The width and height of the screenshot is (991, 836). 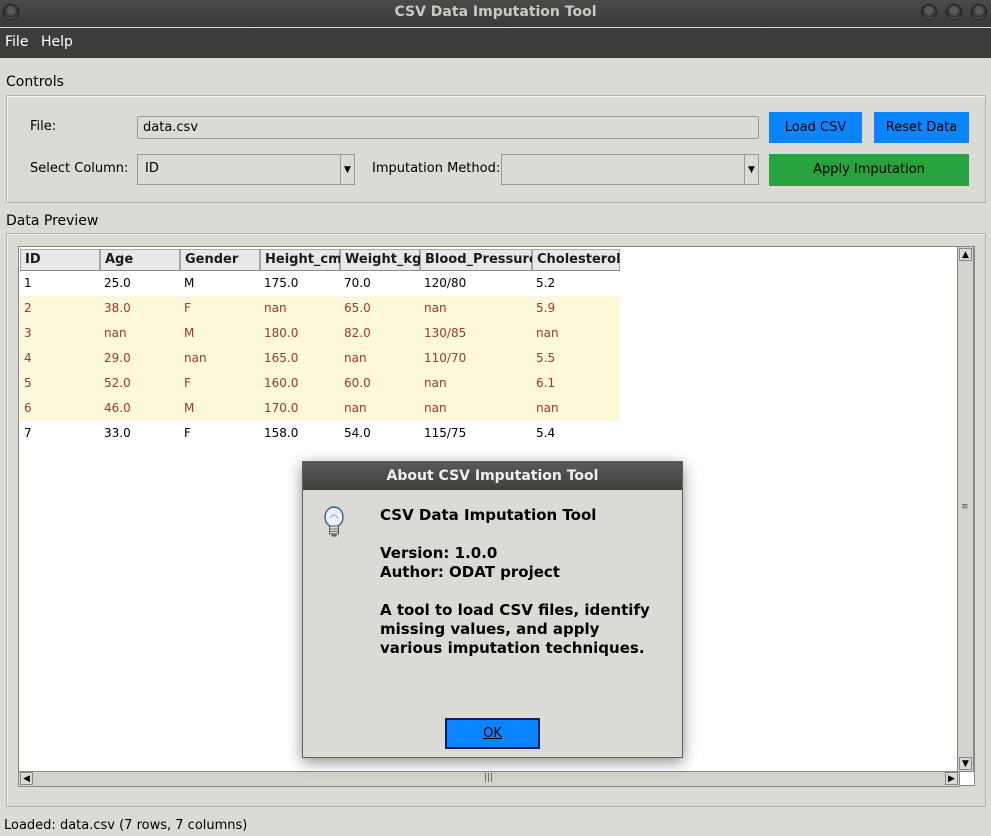 What do you see at coordinates (26, 778) in the screenshot?
I see `scroll-left-icon: ◀` at bounding box center [26, 778].